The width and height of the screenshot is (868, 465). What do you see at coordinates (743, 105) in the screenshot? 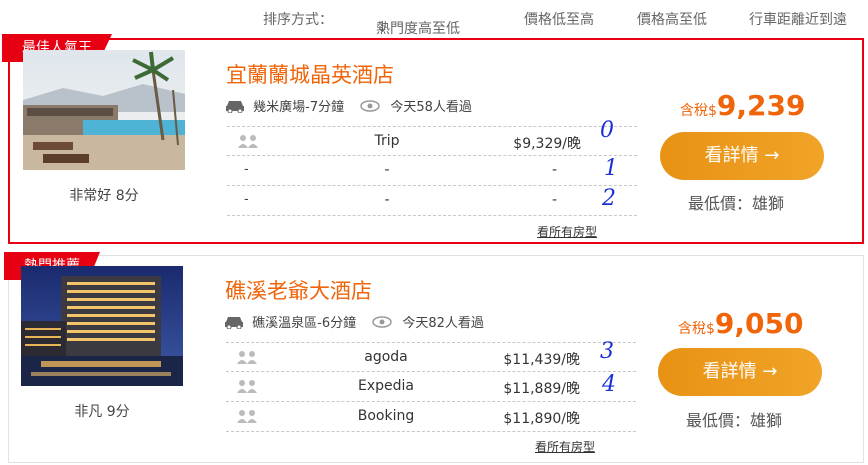
I see `price-with-tax: 含稅$9,239` at bounding box center [743, 105].